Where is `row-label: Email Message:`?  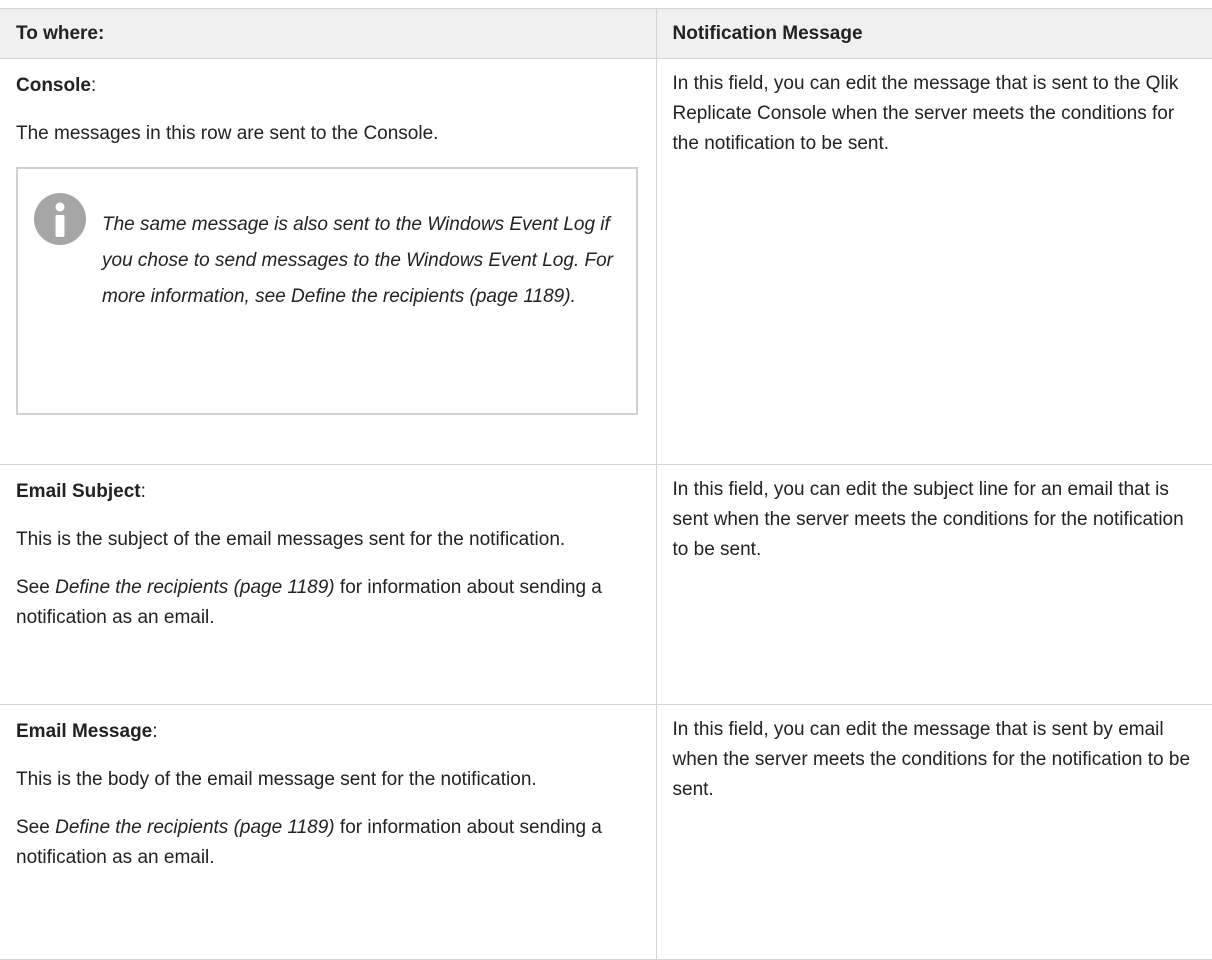 row-label: Email Message: is located at coordinates (327, 732).